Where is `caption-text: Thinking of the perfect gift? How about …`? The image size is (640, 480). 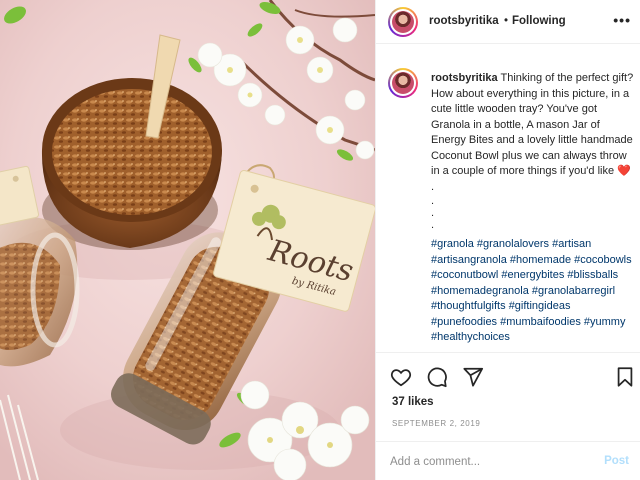
caption-text: Thinking of the perfect gift? How about … is located at coordinates (532, 124).